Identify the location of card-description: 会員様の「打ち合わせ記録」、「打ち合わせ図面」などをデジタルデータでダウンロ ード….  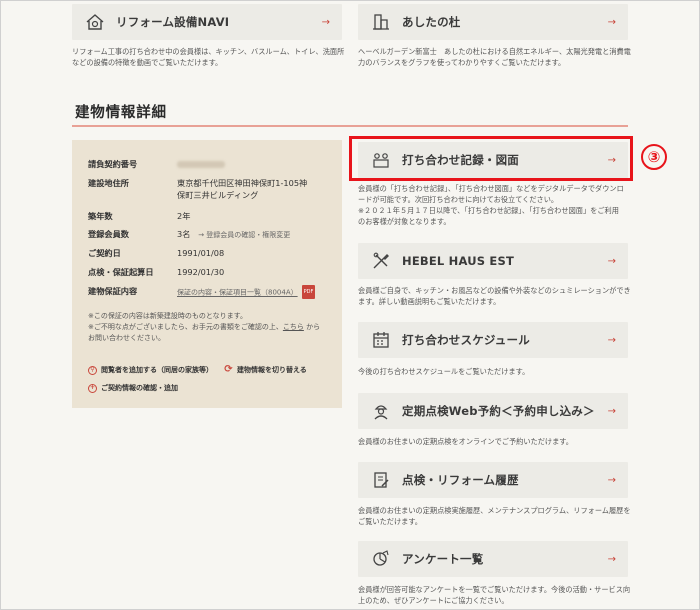
(491, 205).